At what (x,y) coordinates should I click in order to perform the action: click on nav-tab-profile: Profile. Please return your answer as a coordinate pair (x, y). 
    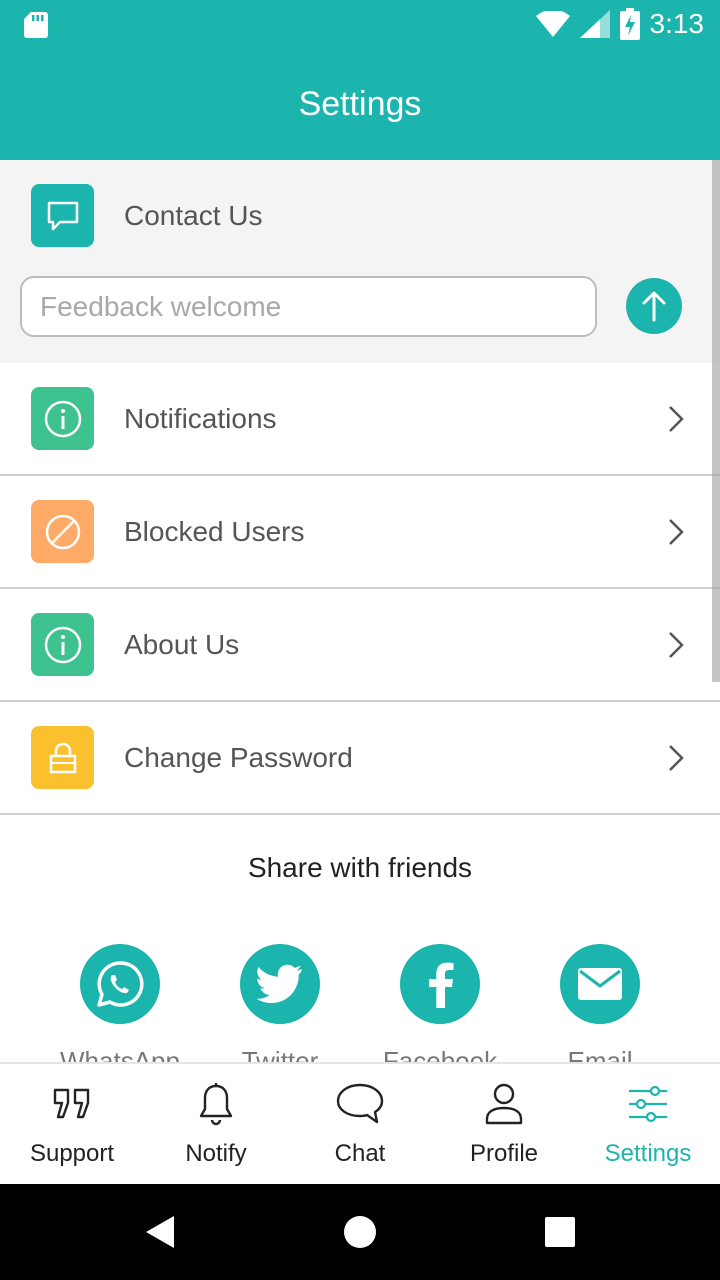
    Looking at the image, I should click on (504, 1124).